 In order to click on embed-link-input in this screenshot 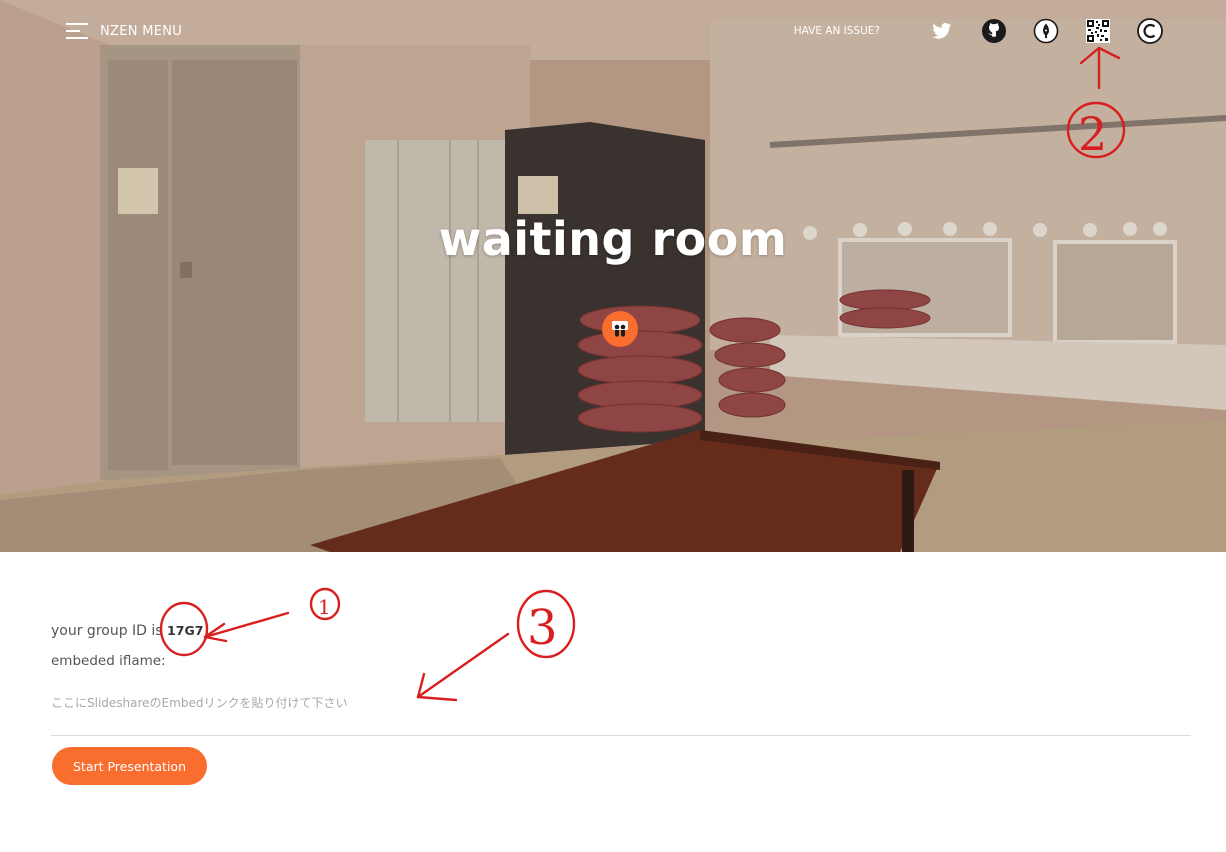, I will do `click(621, 712)`.